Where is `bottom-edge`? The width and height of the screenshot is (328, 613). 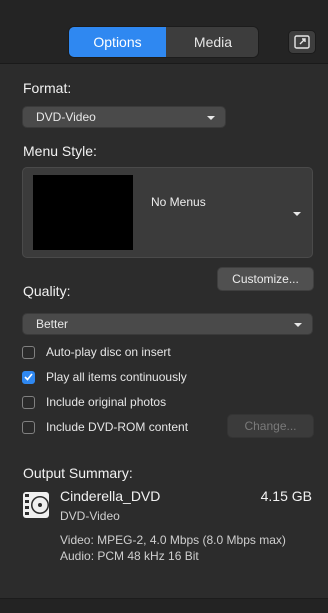
bottom-edge is located at coordinates (164, 605).